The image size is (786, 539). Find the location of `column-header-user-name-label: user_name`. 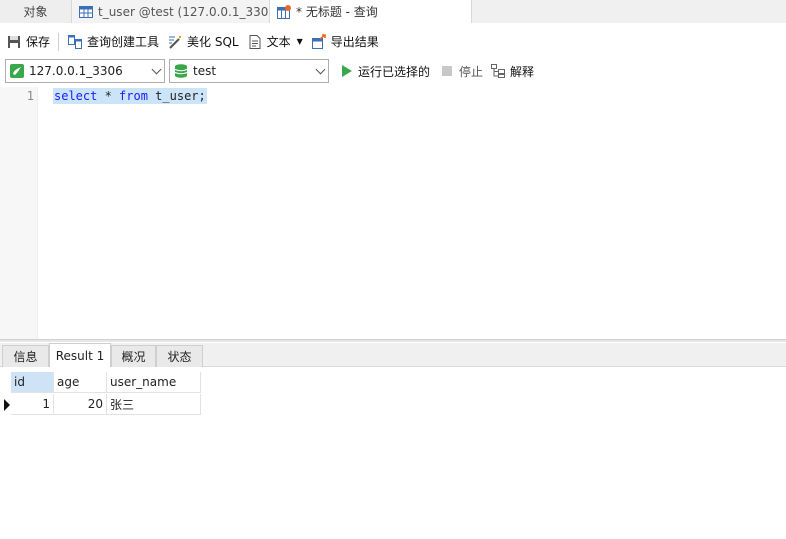

column-header-user-name-label: user_name is located at coordinates (143, 382).